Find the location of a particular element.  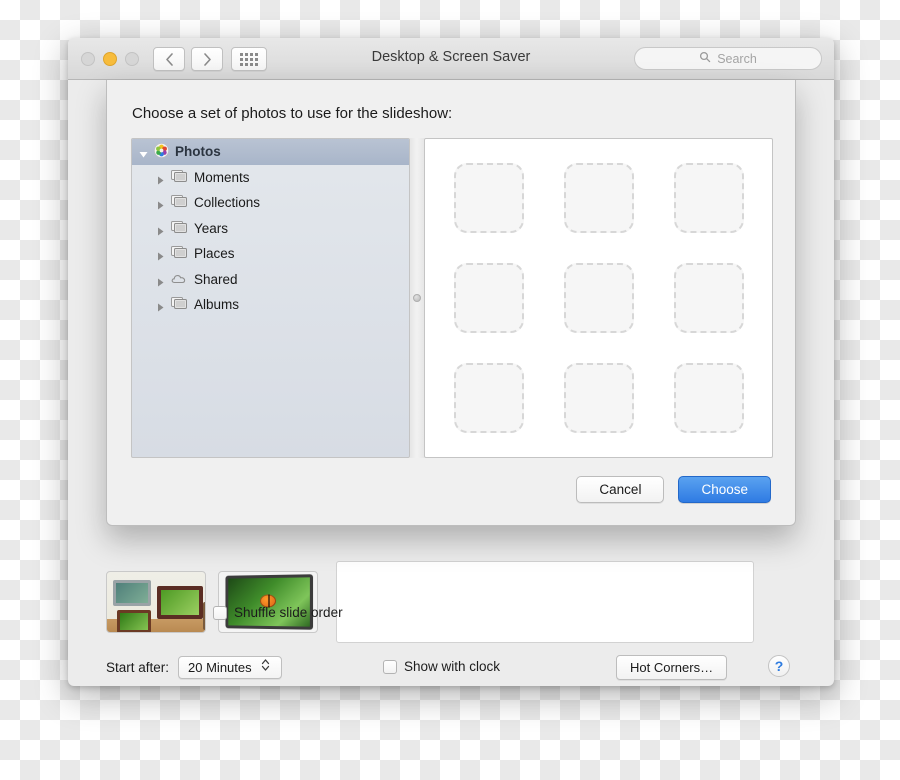

tree-item-albums: Albums is located at coordinates (270, 305).